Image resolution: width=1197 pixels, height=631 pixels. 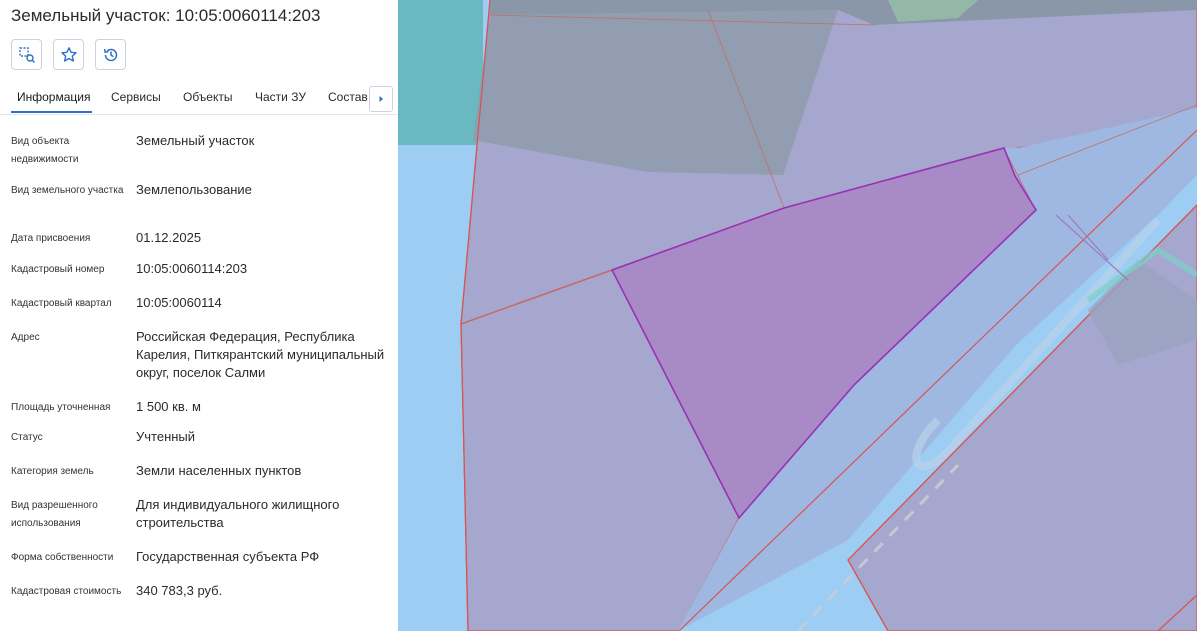 I want to click on field-label-area: Площадь уточненная, so click(x=61, y=407).